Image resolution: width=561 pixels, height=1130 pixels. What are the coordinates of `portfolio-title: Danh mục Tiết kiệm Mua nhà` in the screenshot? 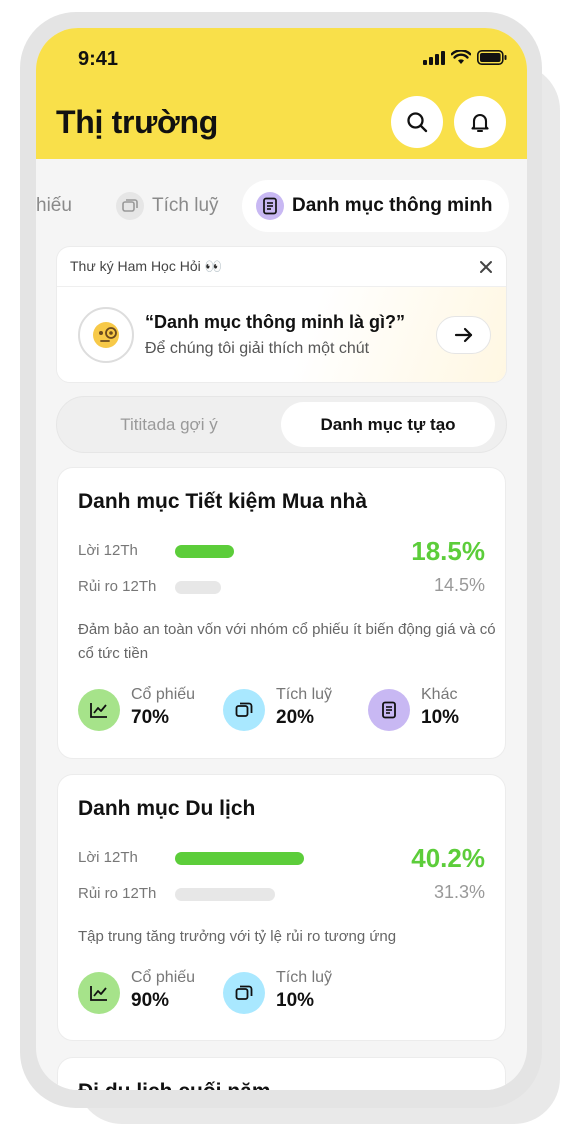 It's located at (223, 501).